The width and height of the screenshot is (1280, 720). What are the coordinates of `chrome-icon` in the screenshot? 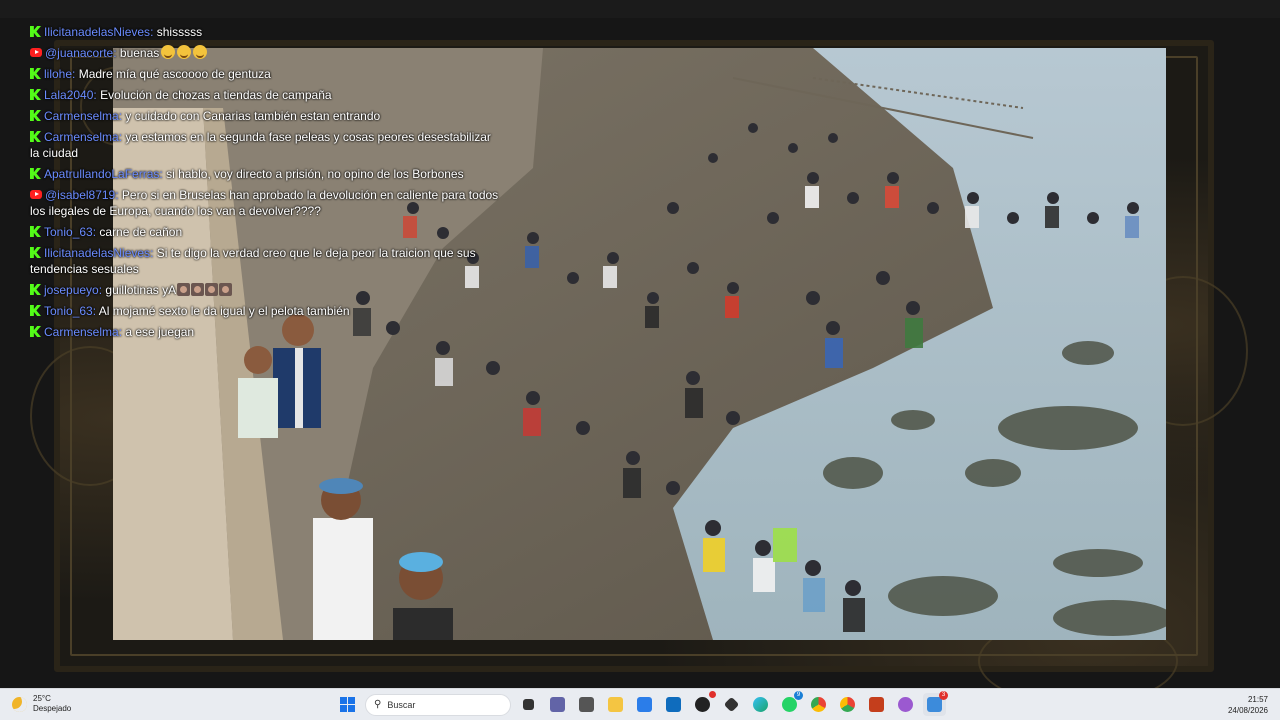 It's located at (818, 704).